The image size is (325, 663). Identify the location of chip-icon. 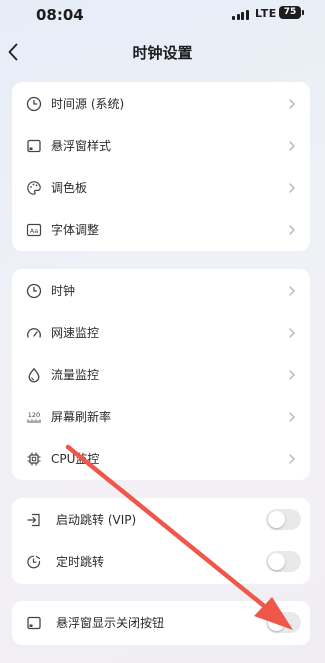
(34, 459).